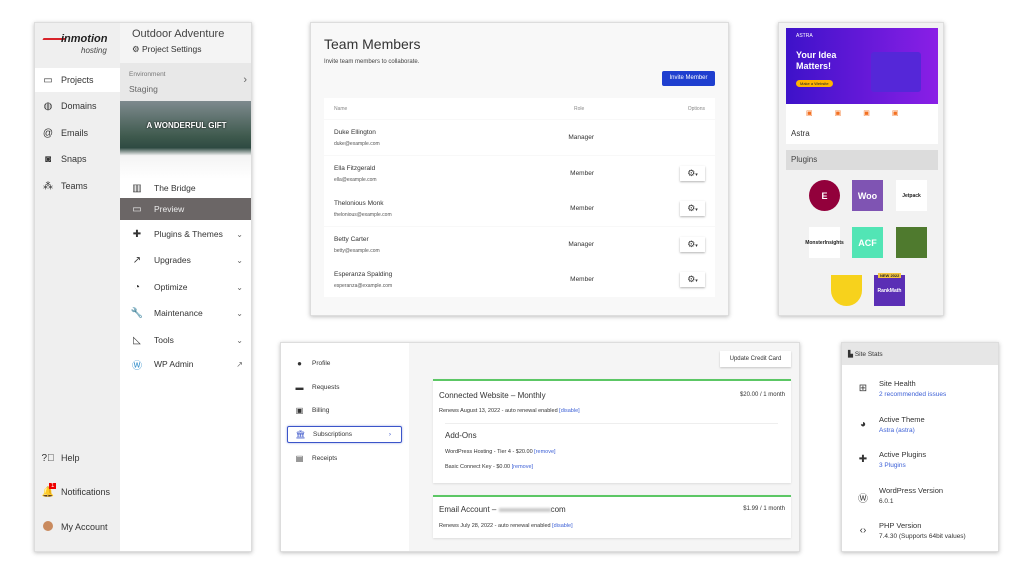 The image size is (1024, 581). I want to click on environment-selector: Environment Staging ›, so click(185, 82).